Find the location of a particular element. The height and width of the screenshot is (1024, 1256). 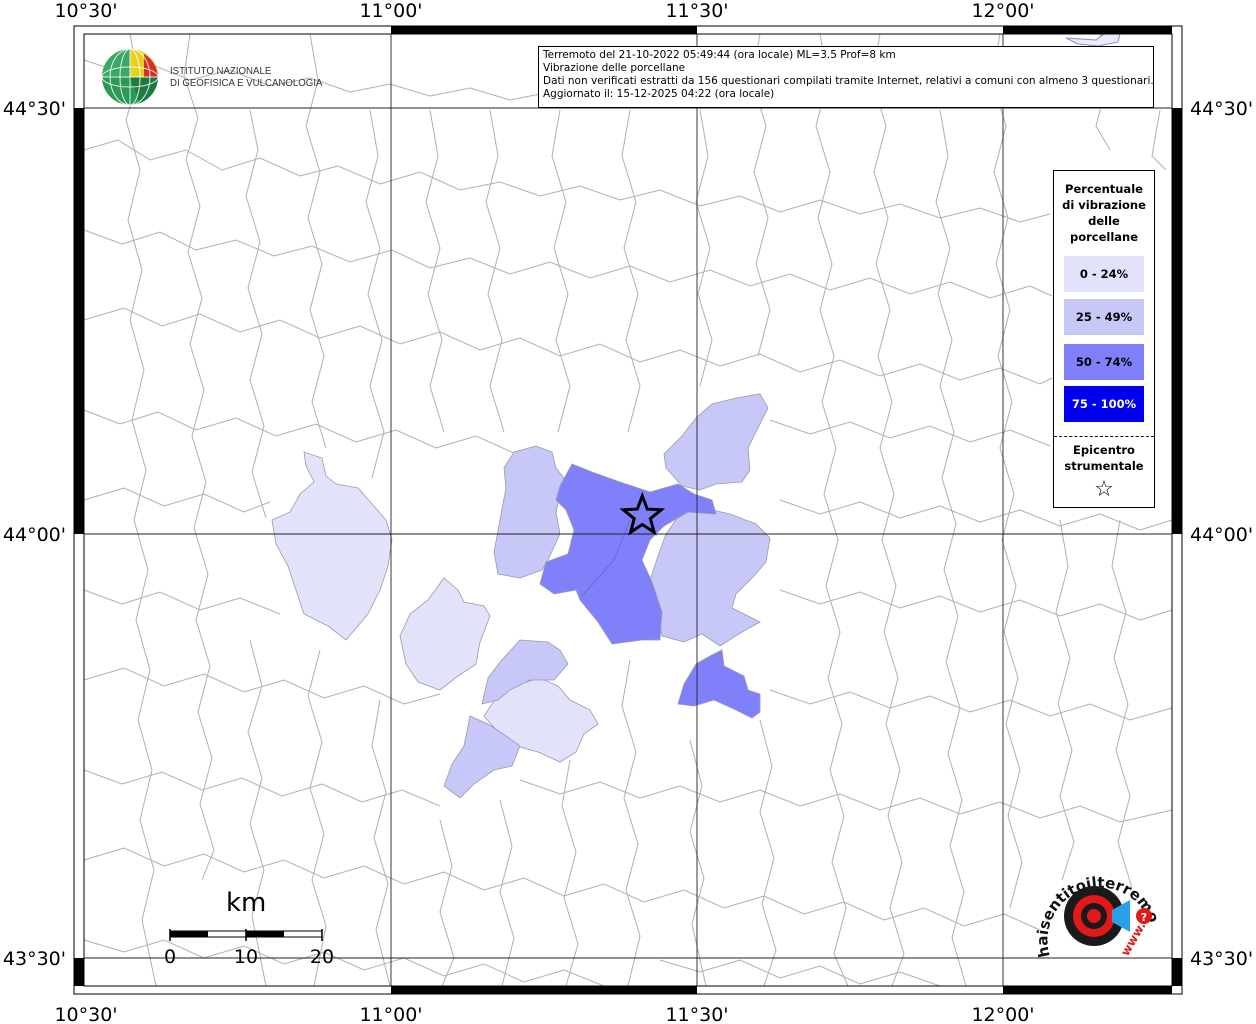

longitude-labels-bottom: 10°30' 11°00' 11°30' 12°00' is located at coordinates (544, 1014).